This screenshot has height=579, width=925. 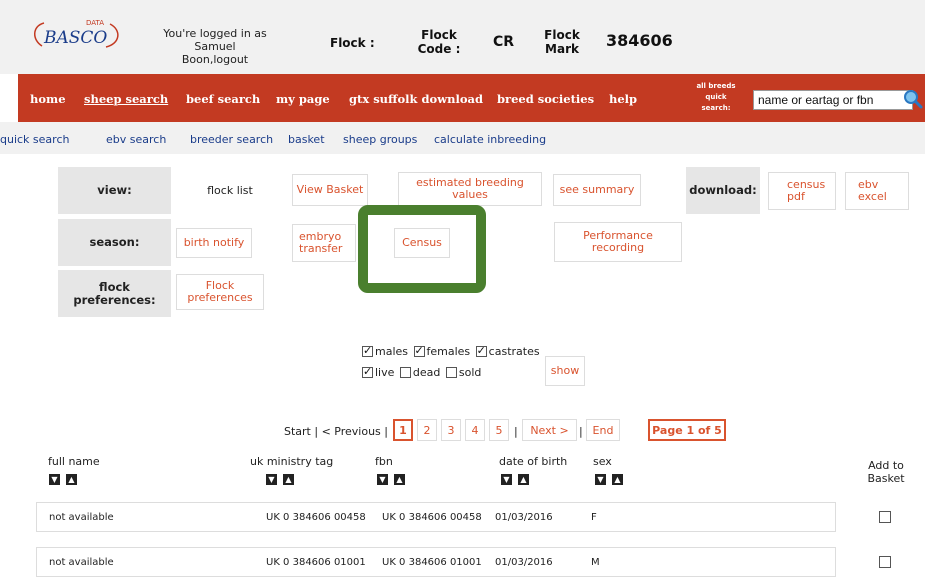 What do you see at coordinates (499, 430) in the screenshot?
I see `page-5-button: 5` at bounding box center [499, 430].